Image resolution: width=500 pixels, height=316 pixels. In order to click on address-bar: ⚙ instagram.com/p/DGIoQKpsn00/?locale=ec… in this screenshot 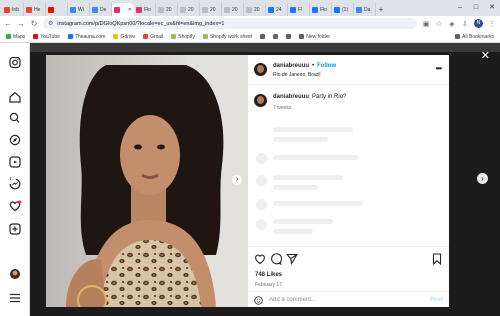, I will do `click(230, 23)`.